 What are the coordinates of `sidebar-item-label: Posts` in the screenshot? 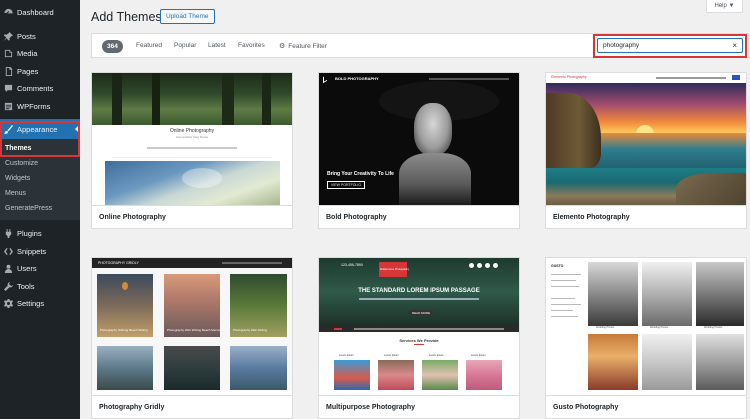 It's located at (26, 36).